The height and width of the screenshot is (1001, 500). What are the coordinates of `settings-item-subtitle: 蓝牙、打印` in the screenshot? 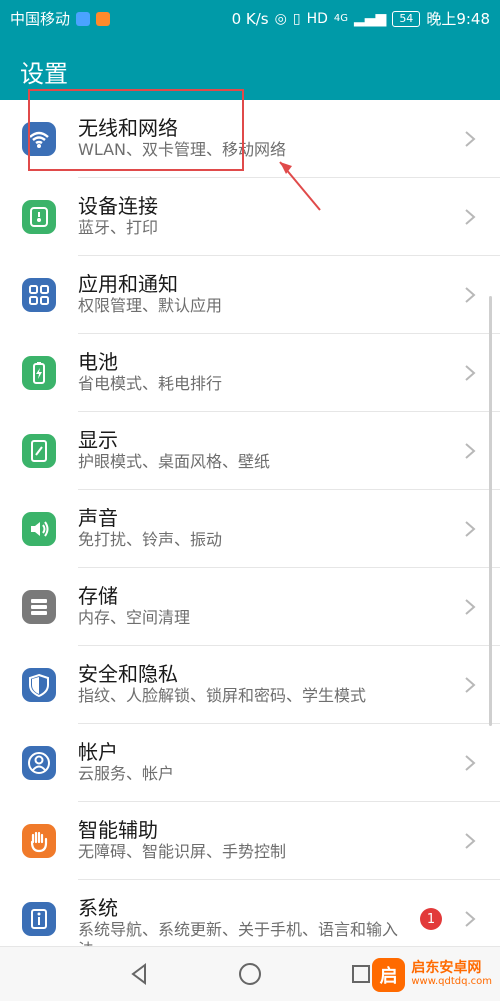 It's located at (118, 227).